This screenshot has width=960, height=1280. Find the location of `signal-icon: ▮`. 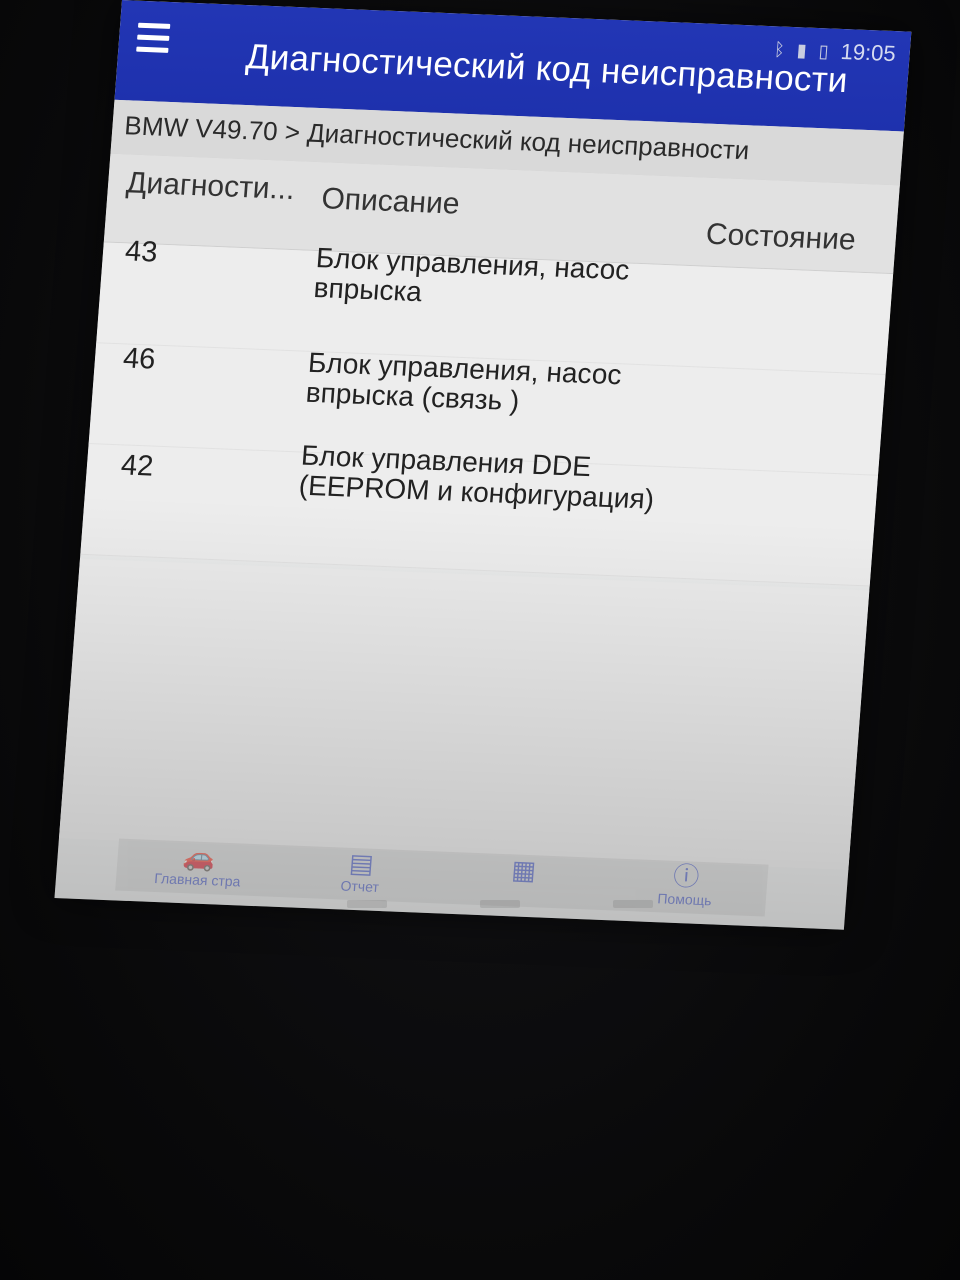

signal-icon: ▮ is located at coordinates (802, 50).